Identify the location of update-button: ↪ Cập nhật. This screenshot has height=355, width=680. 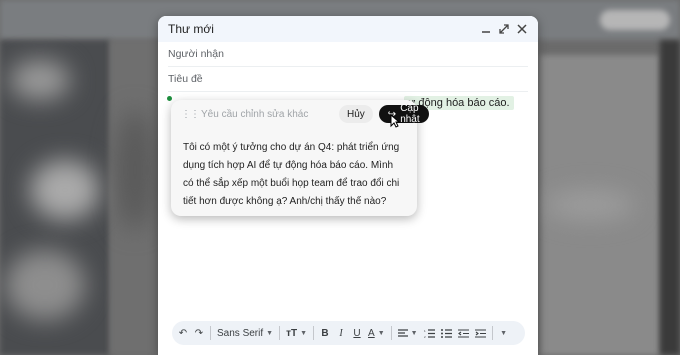
(403, 114).